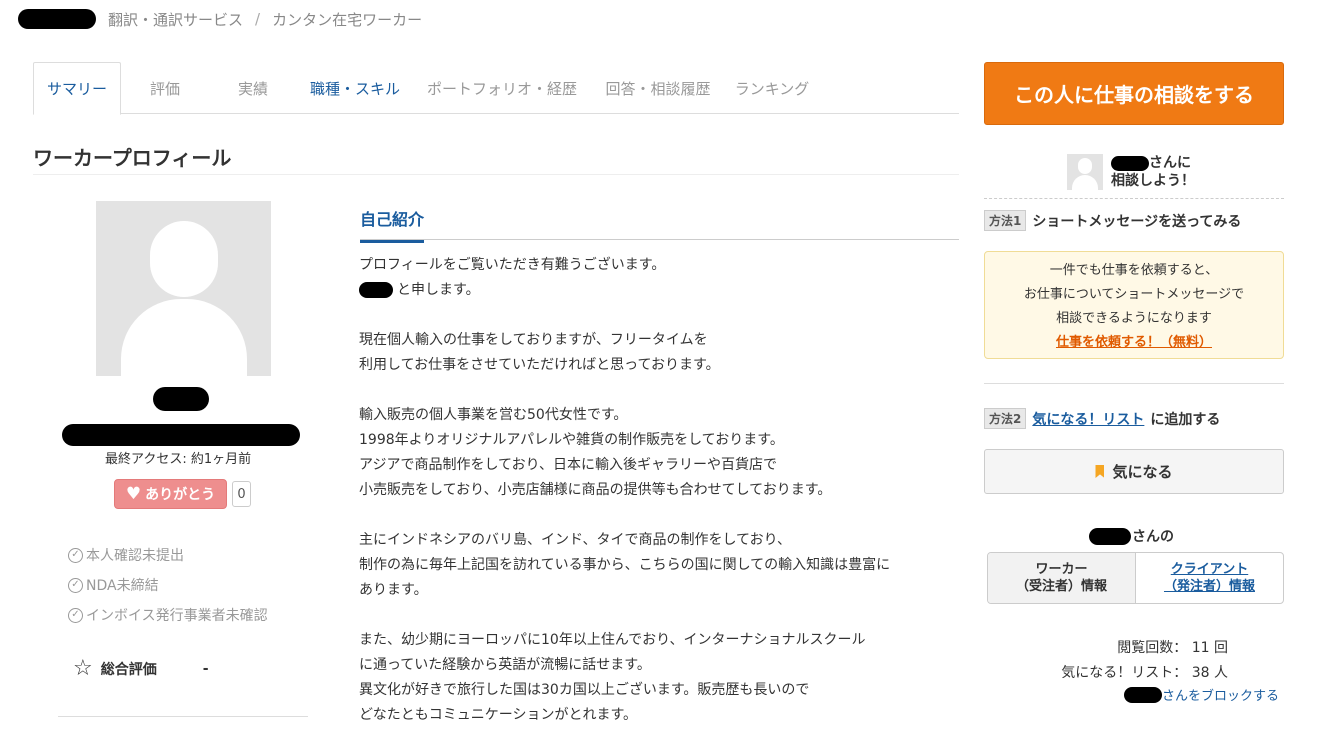  What do you see at coordinates (1134, 270) in the screenshot?
I see `notice-line: 一件でも仕事を依頼すると、` at bounding box center [1134, 270].